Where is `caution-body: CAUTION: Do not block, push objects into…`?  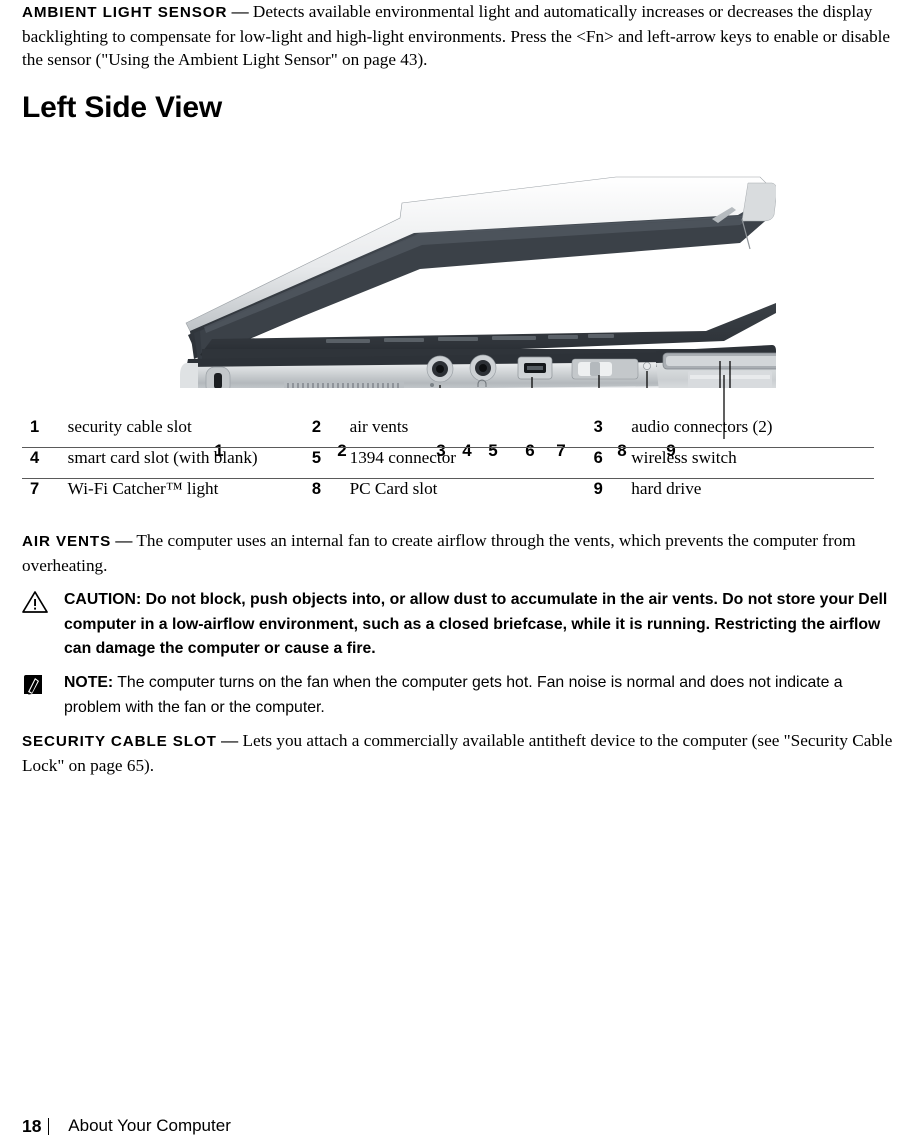 caution-body: CAUTION: Do not block, push objects into… is located at coordinates (484, 625).